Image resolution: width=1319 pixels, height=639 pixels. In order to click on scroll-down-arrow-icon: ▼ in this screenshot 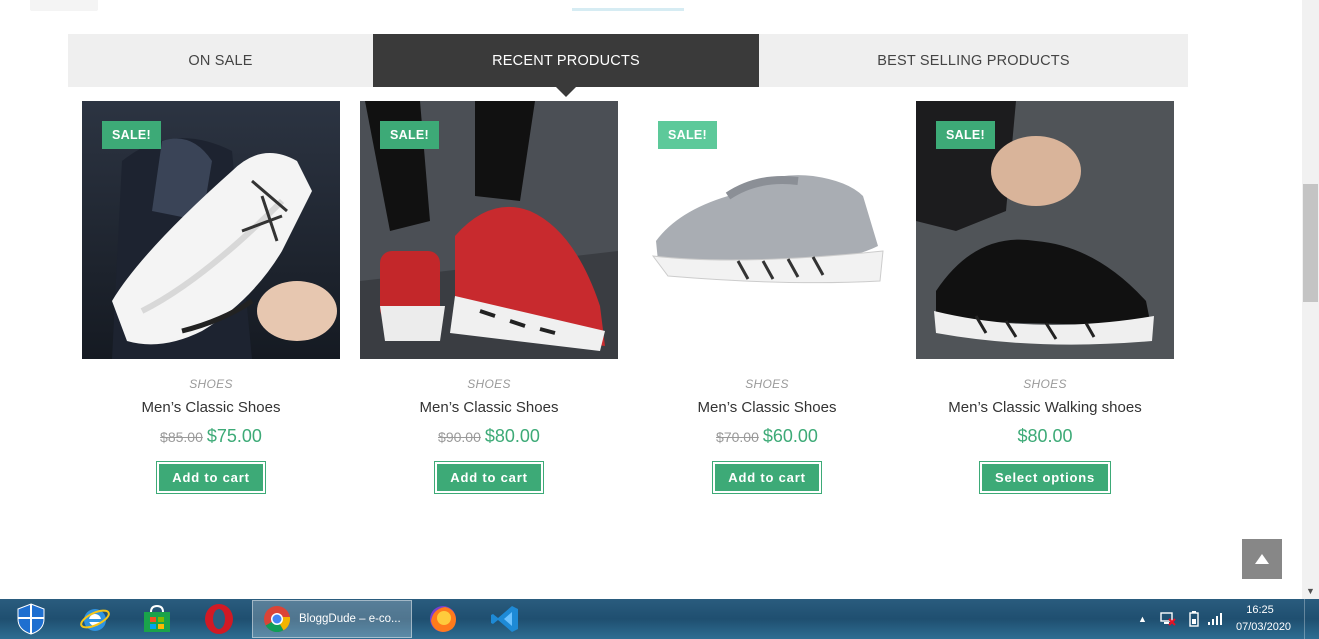, I will do `click(1310, 590)`.